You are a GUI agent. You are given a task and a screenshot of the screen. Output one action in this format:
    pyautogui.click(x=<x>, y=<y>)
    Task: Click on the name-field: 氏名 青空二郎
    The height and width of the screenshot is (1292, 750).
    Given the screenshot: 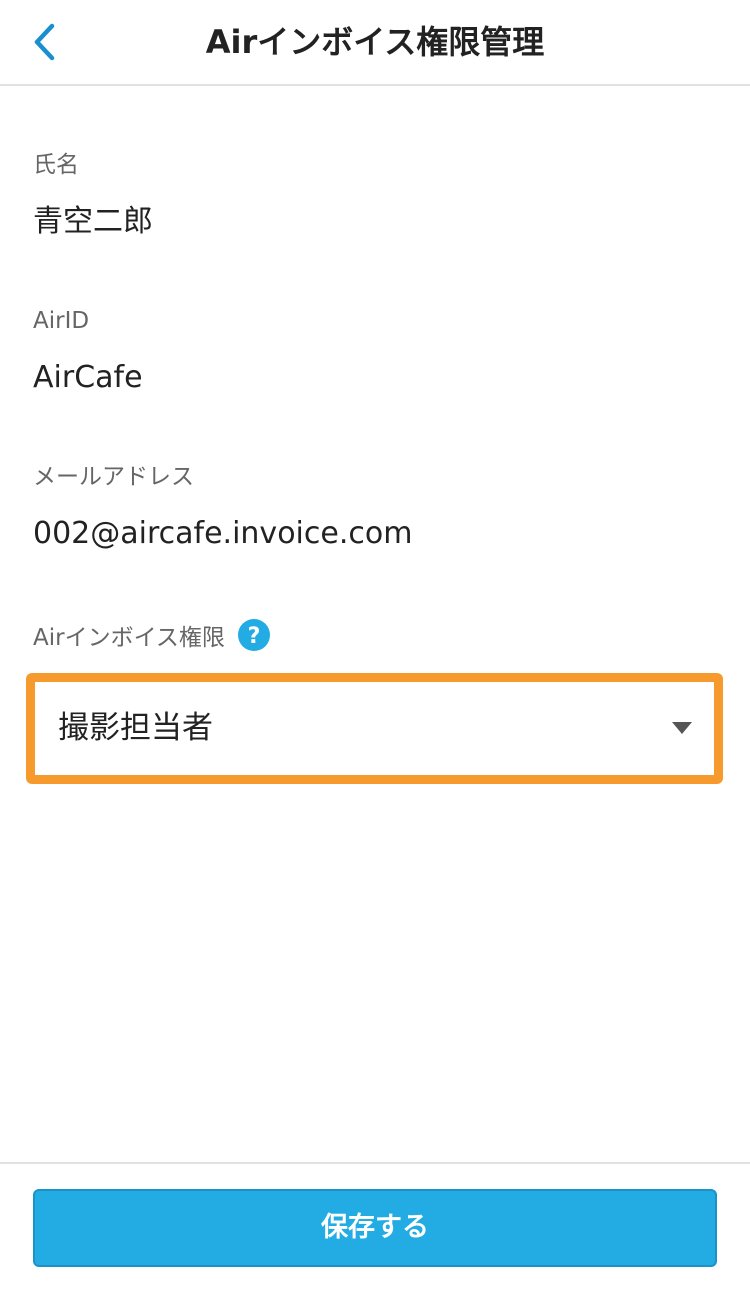 What is the action you would take?
    pyautogui.click(x=378, y=196)
    